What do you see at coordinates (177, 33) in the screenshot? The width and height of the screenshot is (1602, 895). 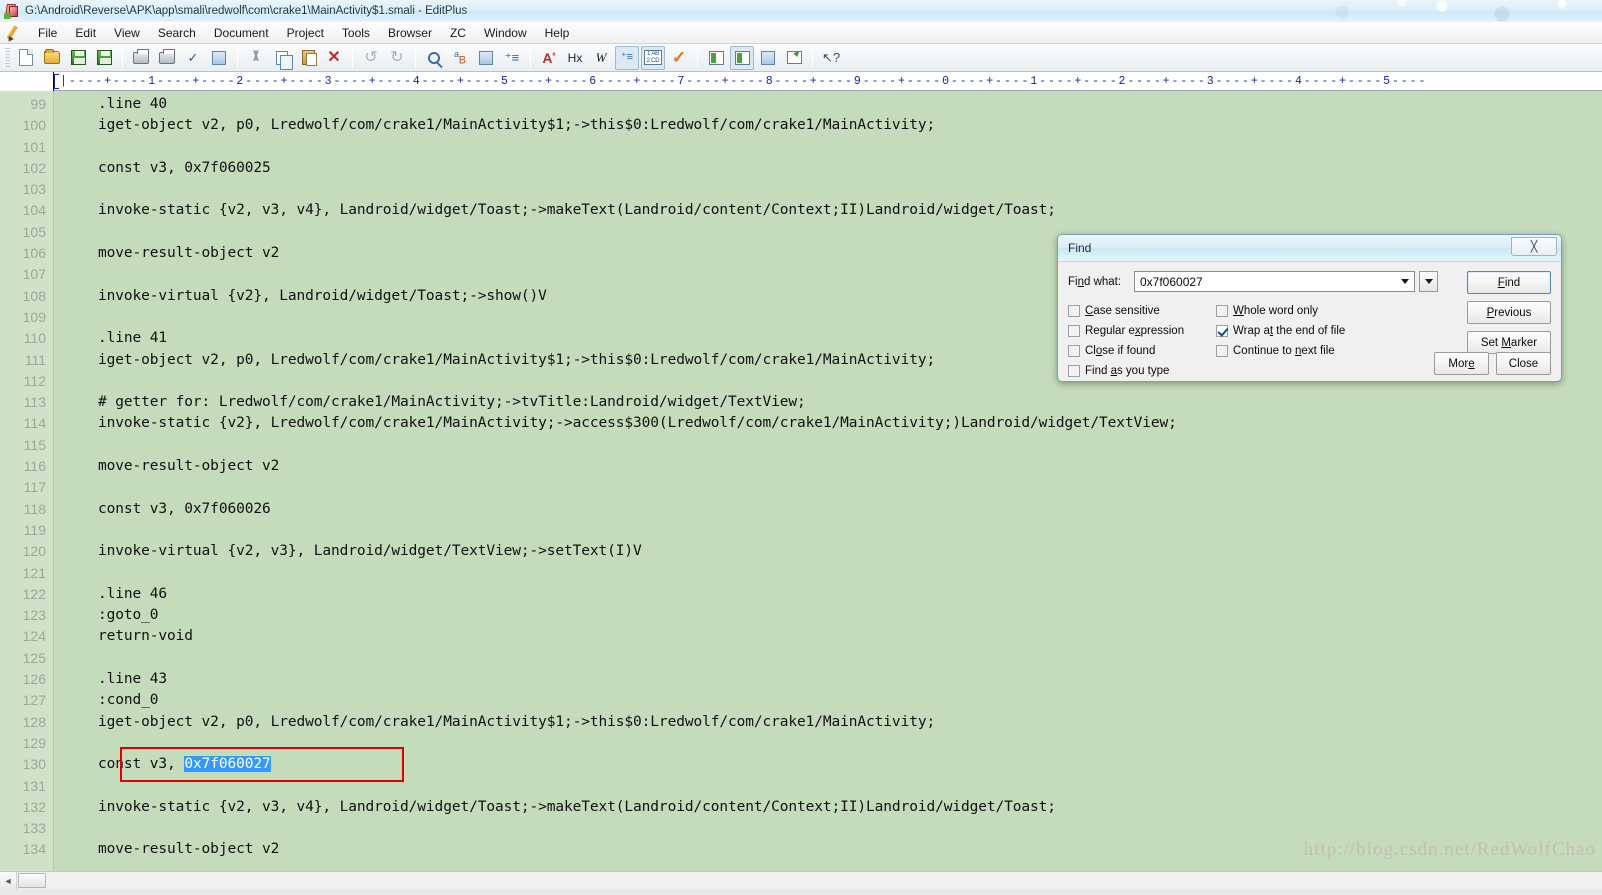 I see `menu-search: Search` at bounding box center [177, 33].